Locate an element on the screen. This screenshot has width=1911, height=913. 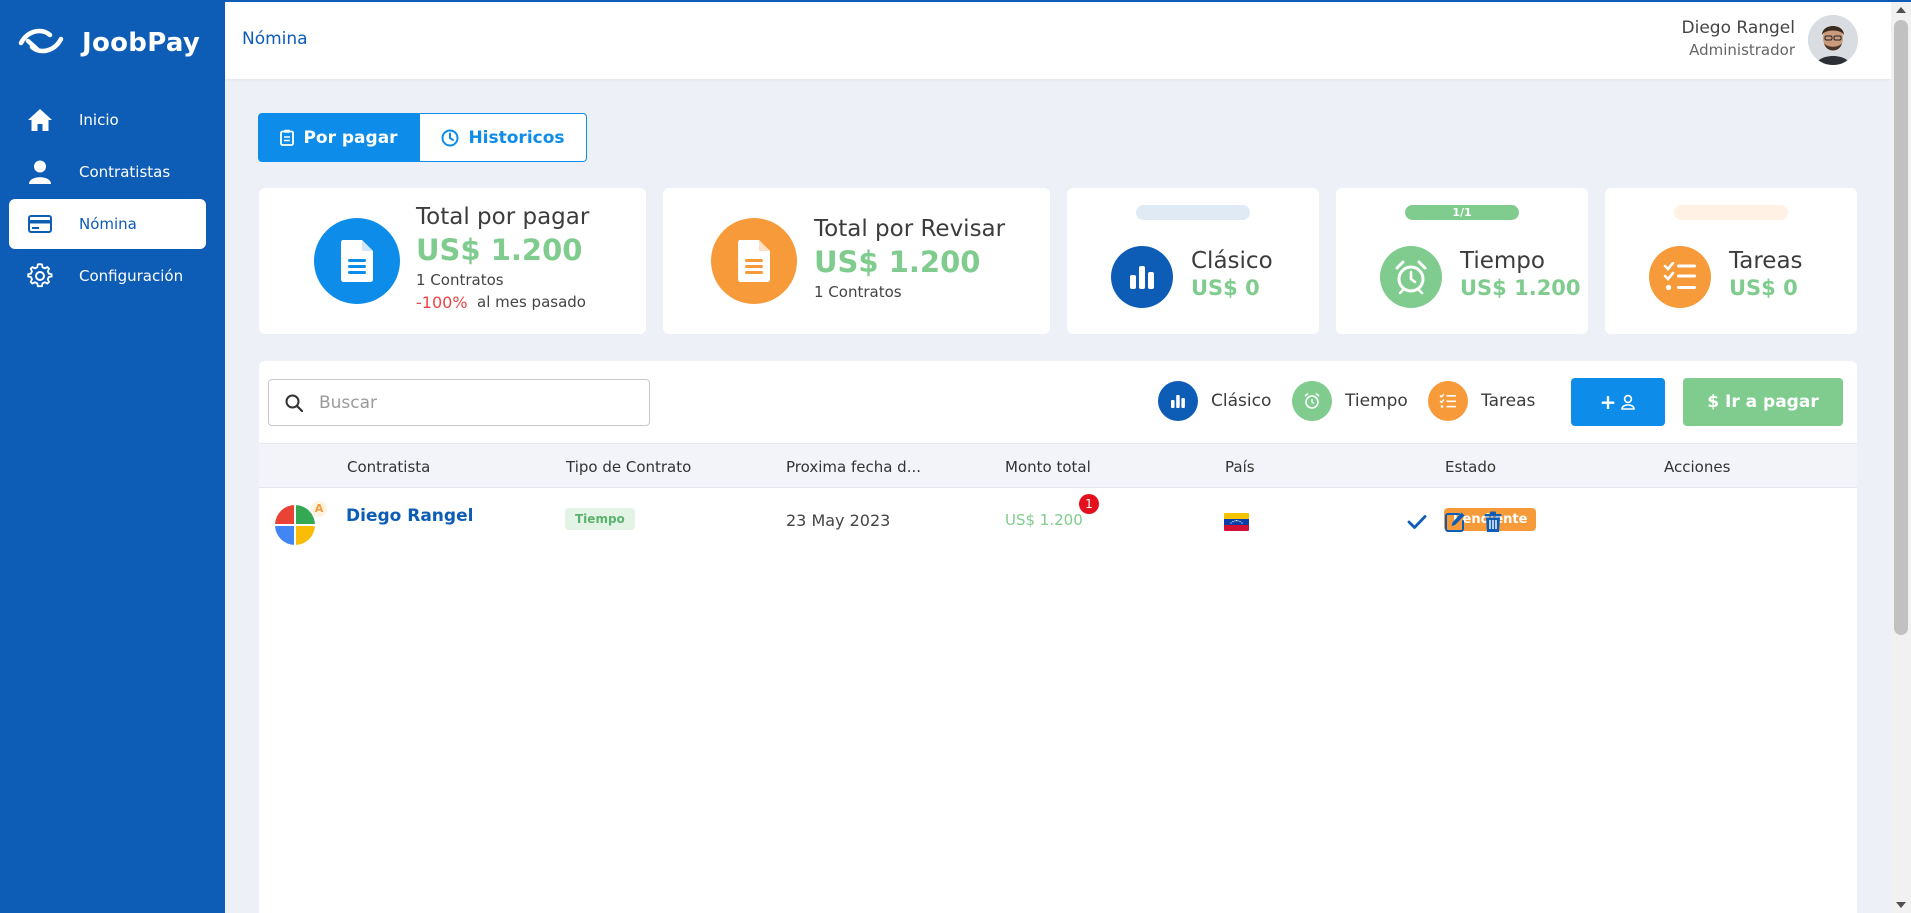
legend-label: Clásico is located at coordinates (1241, 401).